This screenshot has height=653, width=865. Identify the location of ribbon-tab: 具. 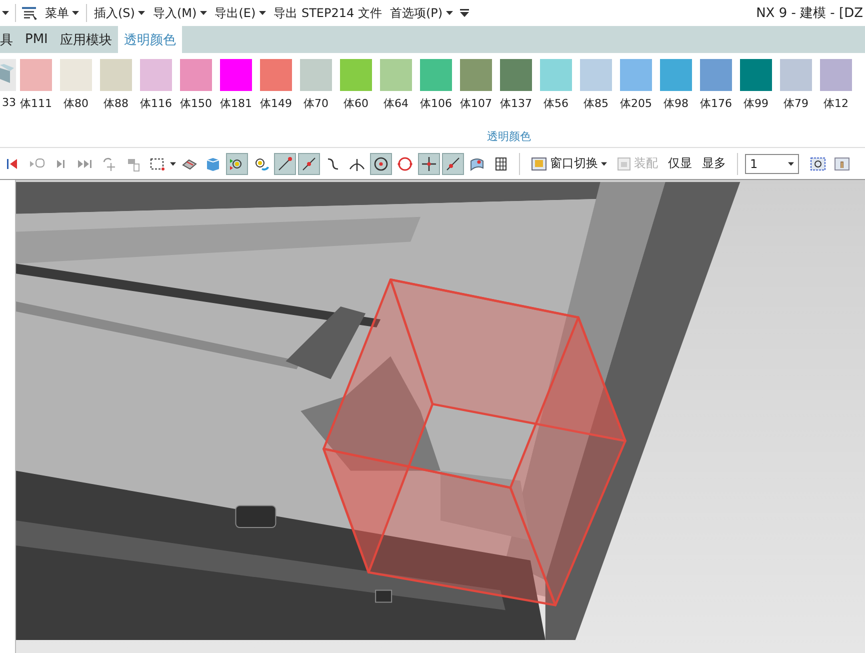
(9, 39).